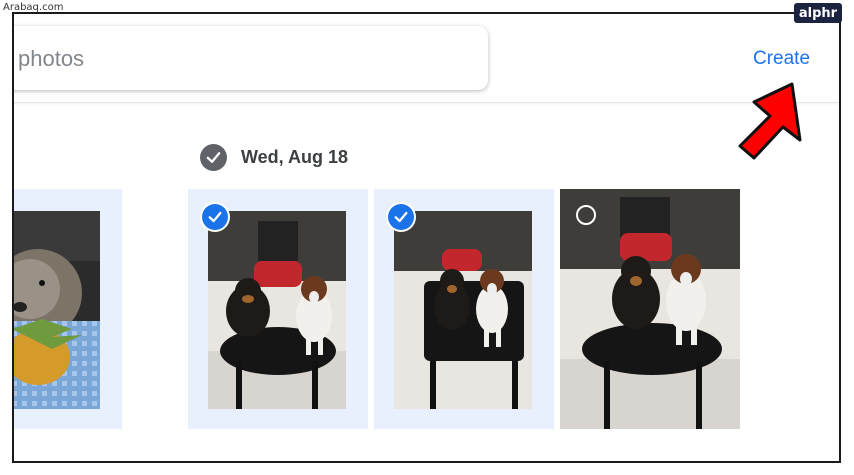  I want to click on date-group-header: Wed, Aug 18, so click(274, 157).